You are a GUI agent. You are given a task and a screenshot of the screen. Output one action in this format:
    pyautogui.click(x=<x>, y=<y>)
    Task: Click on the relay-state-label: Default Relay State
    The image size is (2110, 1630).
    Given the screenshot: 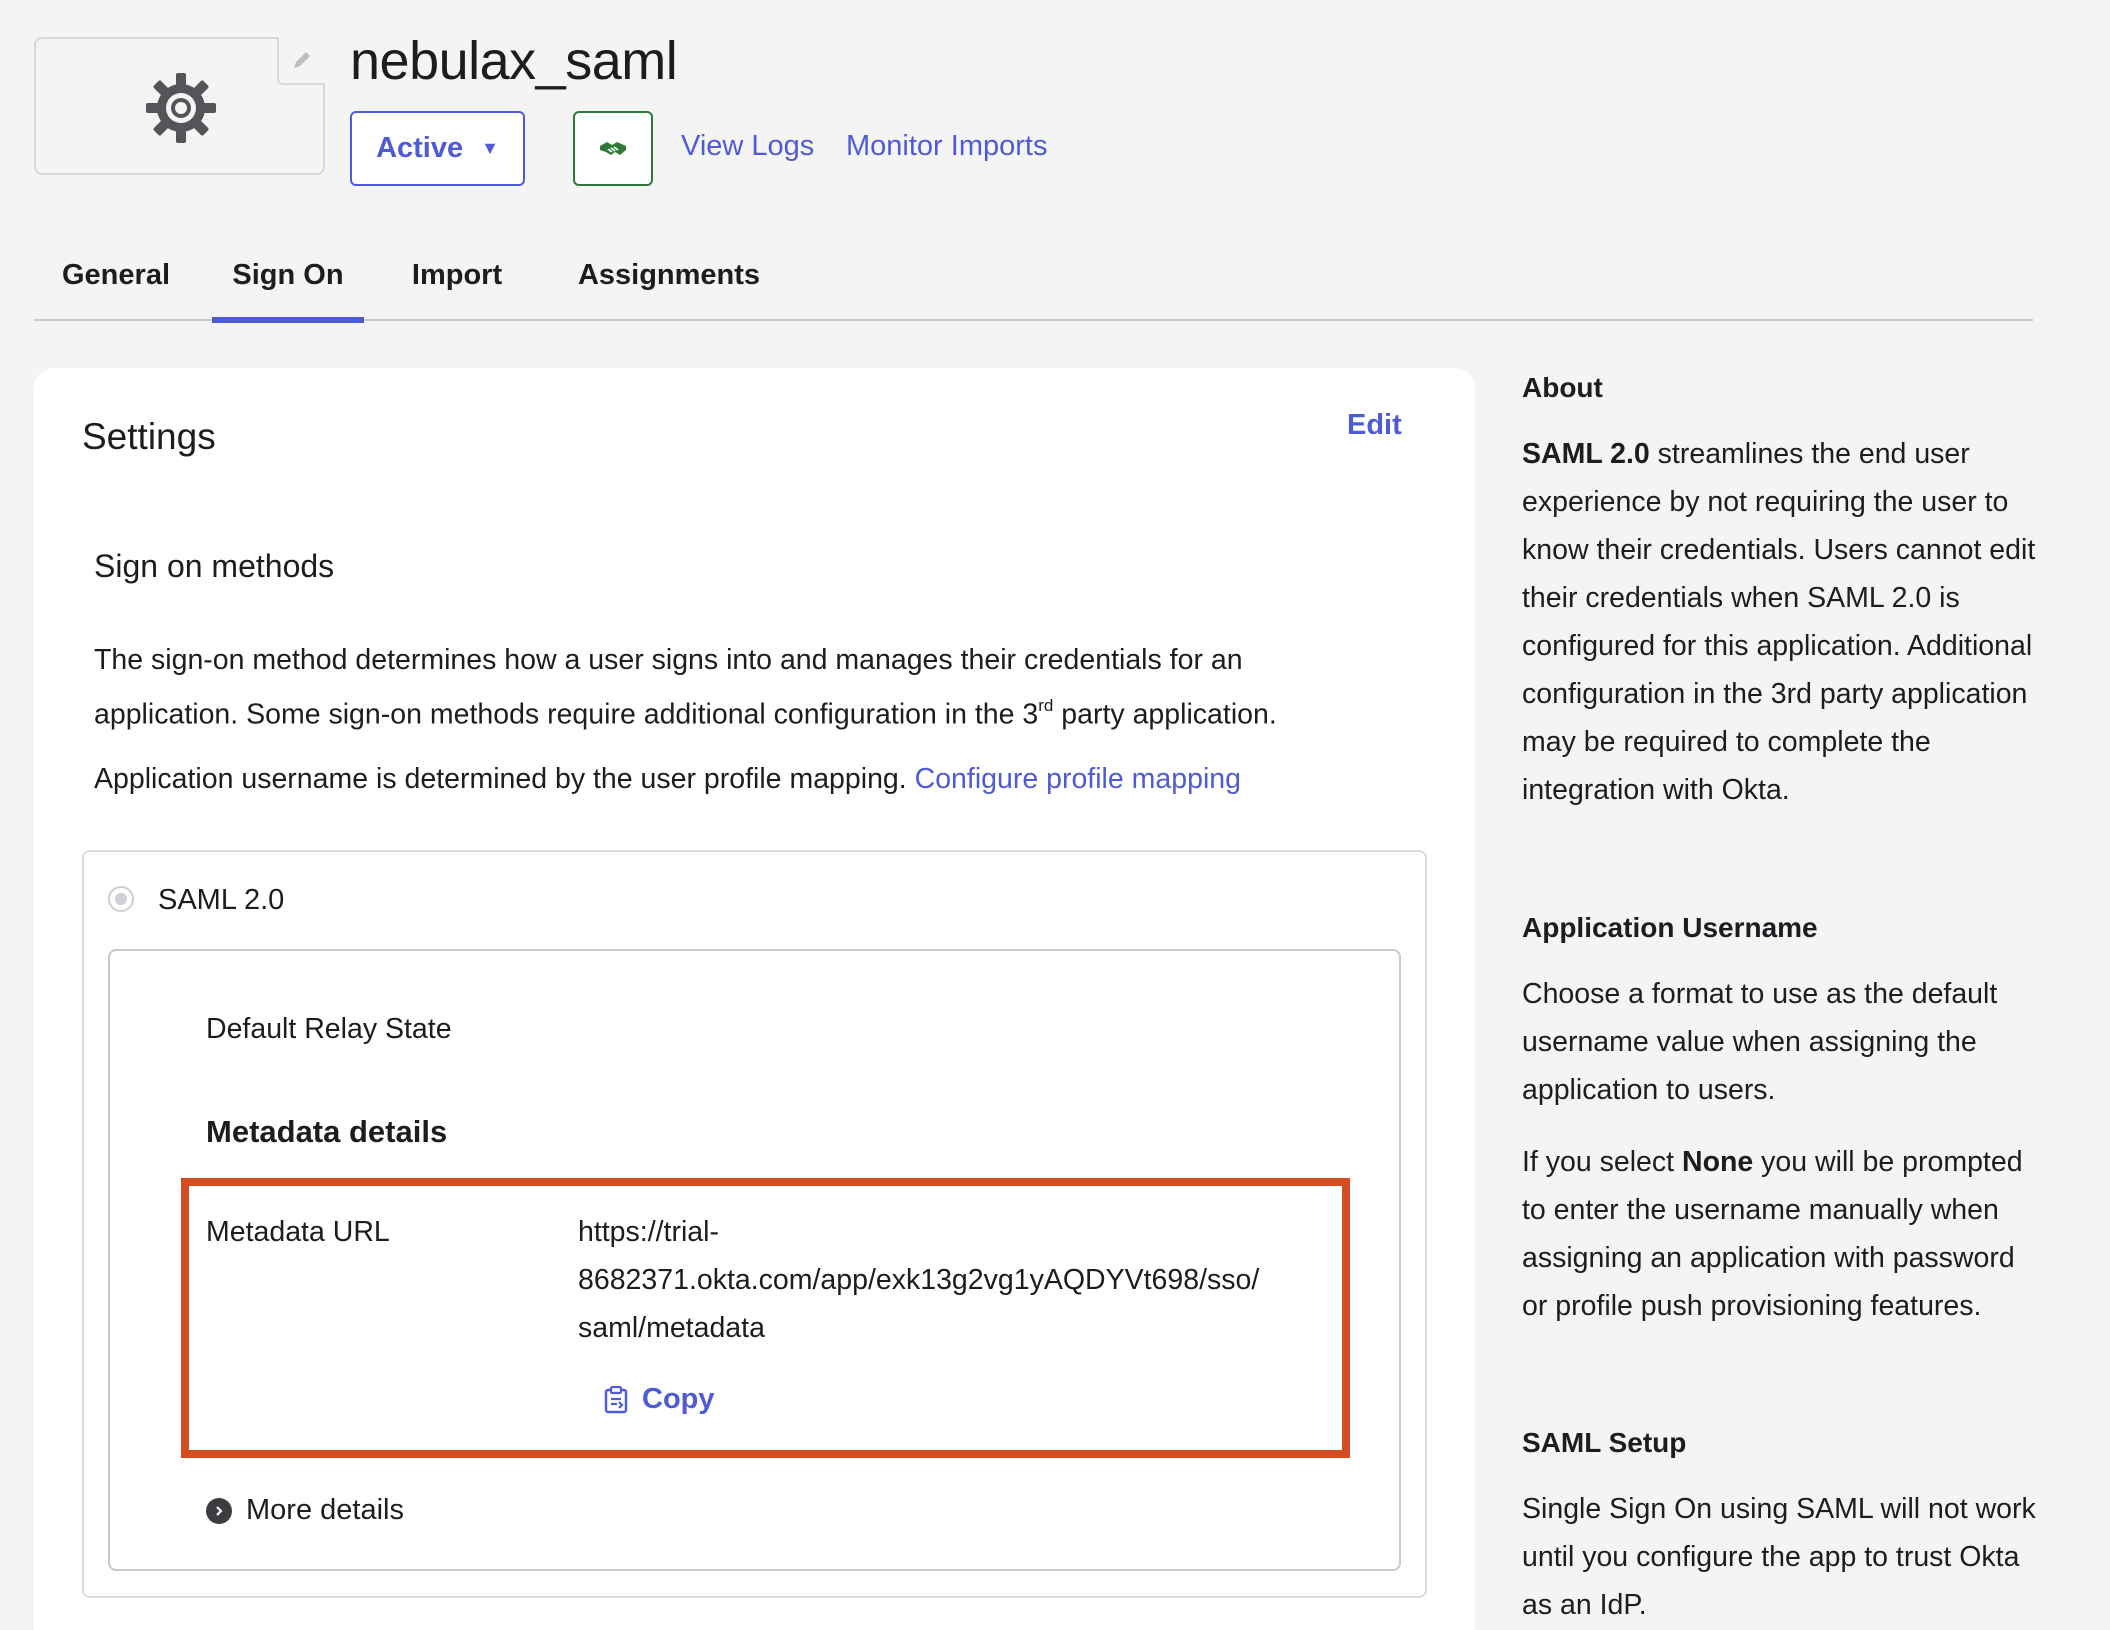 What is the action you would take?
    pyautogui.click(x=329, y=1029)
    